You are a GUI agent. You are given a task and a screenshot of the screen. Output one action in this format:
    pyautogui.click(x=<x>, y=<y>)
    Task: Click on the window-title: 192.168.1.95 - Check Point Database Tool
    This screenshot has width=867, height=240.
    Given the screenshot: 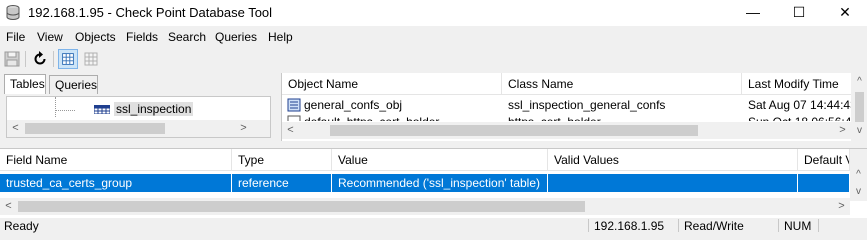 What is the action you would take?
    pyautogui.click(x=150, y=12)
    